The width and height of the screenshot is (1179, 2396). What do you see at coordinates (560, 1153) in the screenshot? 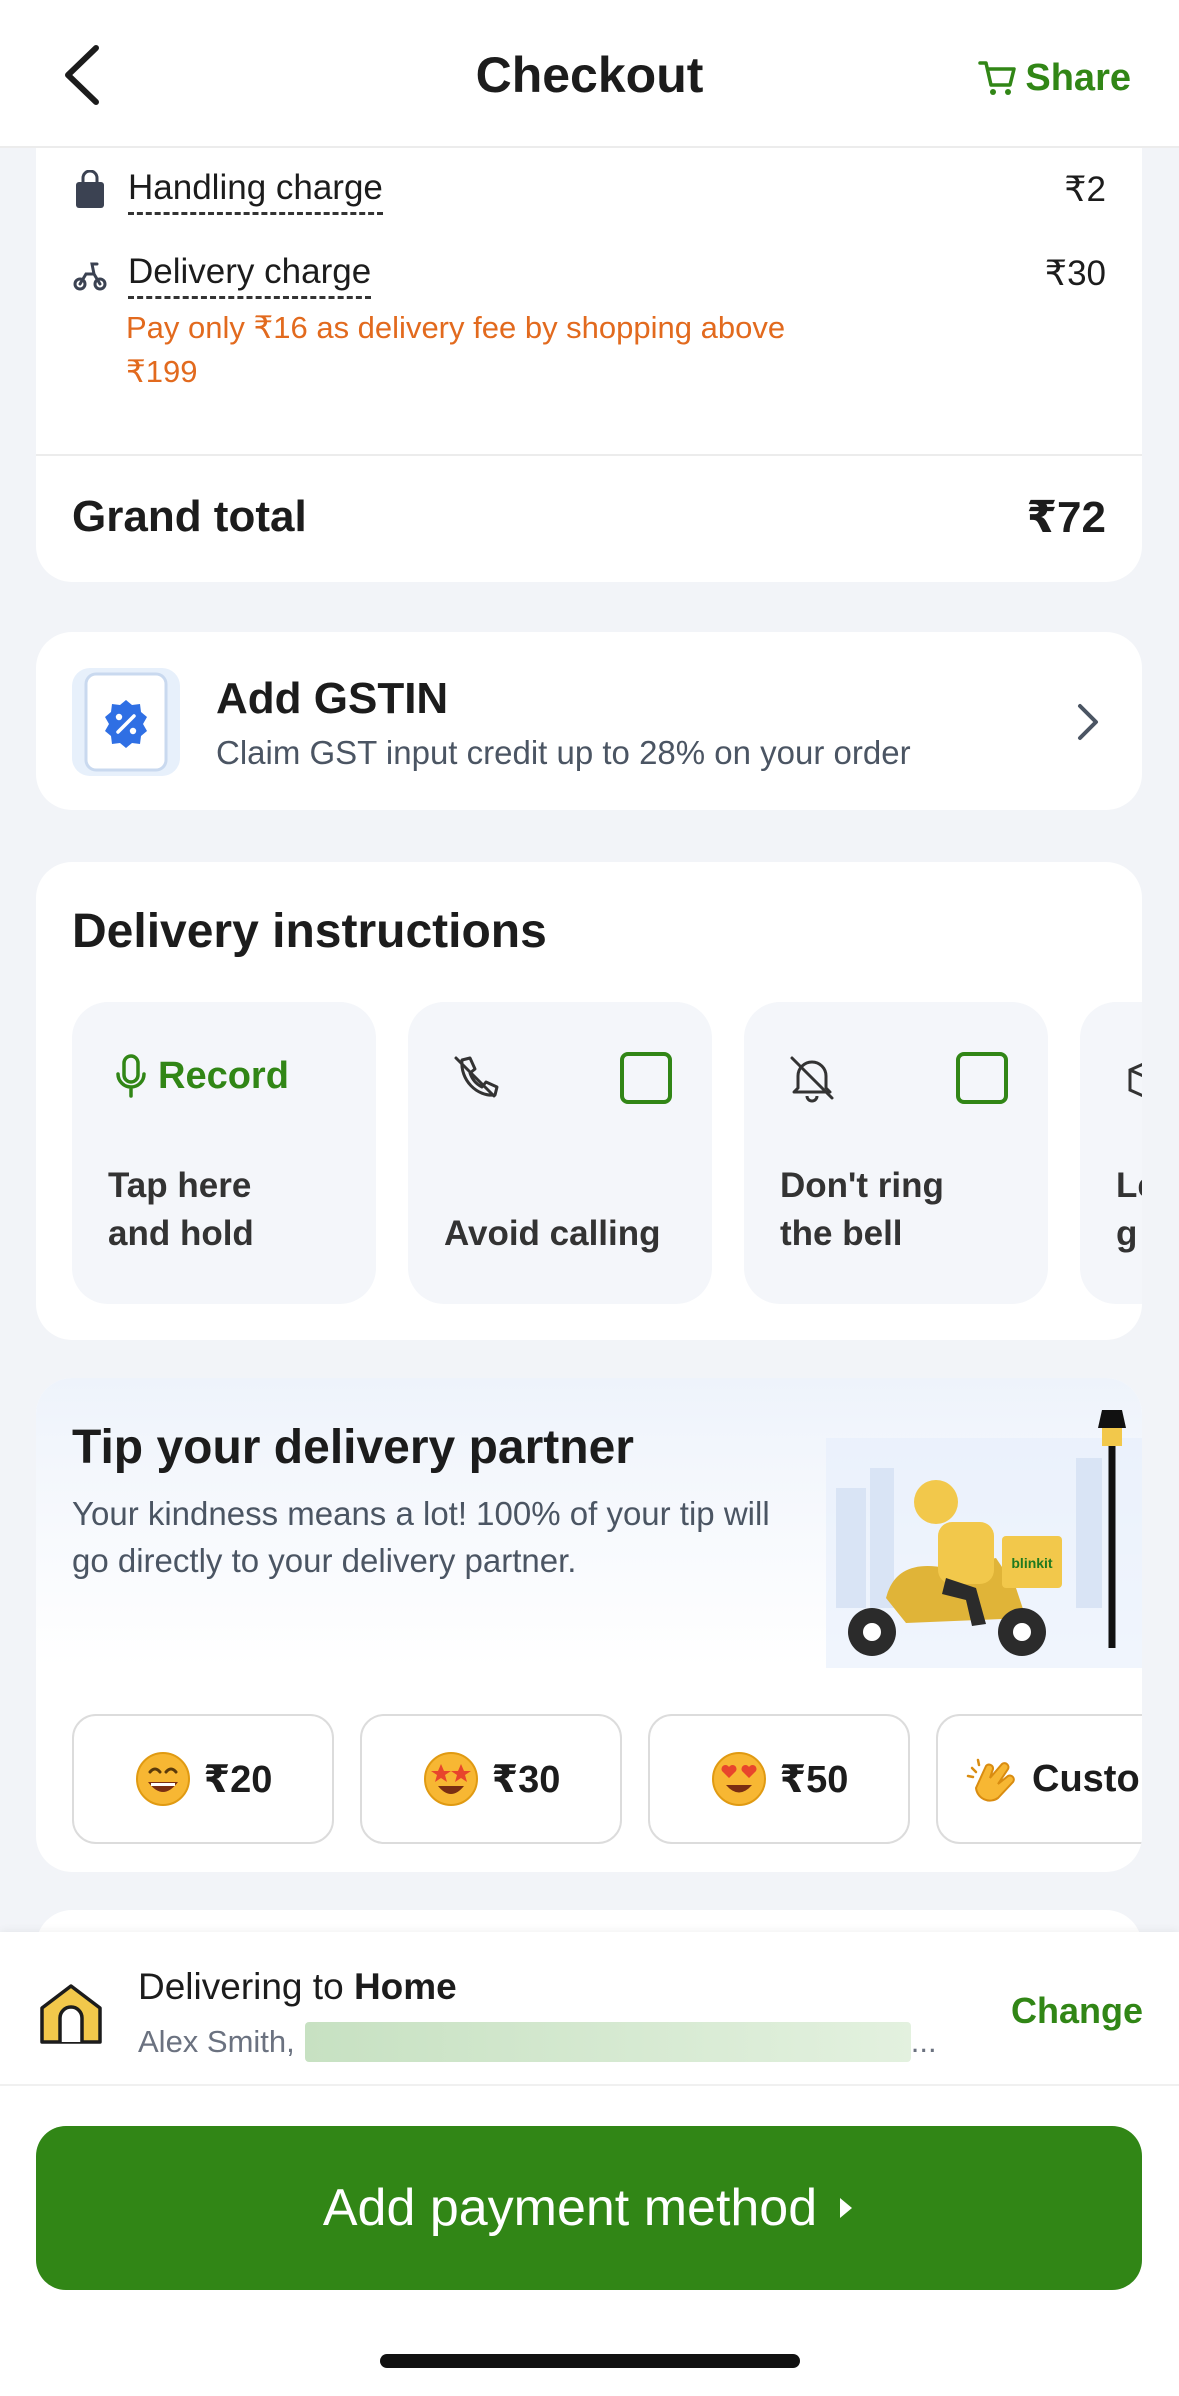
I see `instruction-avoid-calling-tile: Avoid calling` at bounding box center [560, 1153].